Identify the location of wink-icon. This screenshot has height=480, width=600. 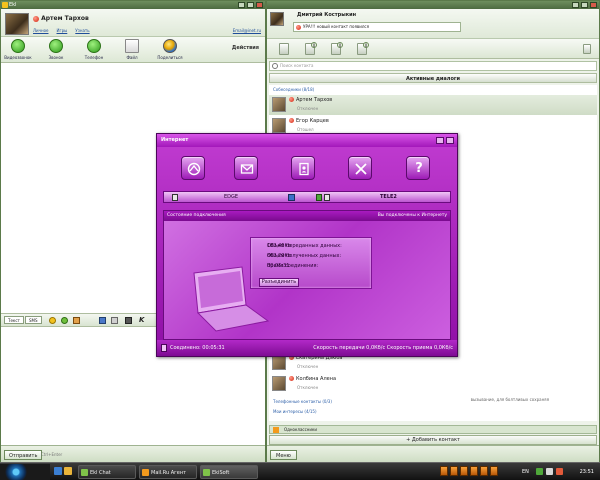
(64, 320).